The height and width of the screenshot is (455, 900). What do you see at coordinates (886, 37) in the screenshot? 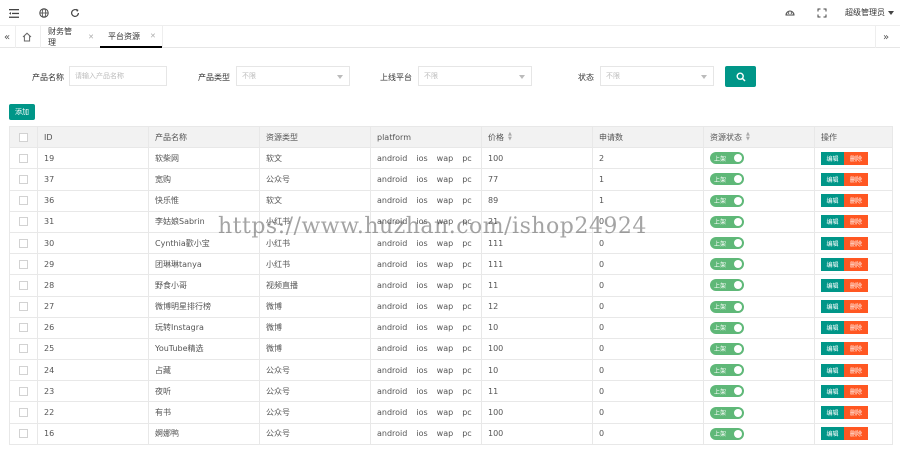
I see `tab-scroll-right-icon: »` at bounding box center [886, 37].